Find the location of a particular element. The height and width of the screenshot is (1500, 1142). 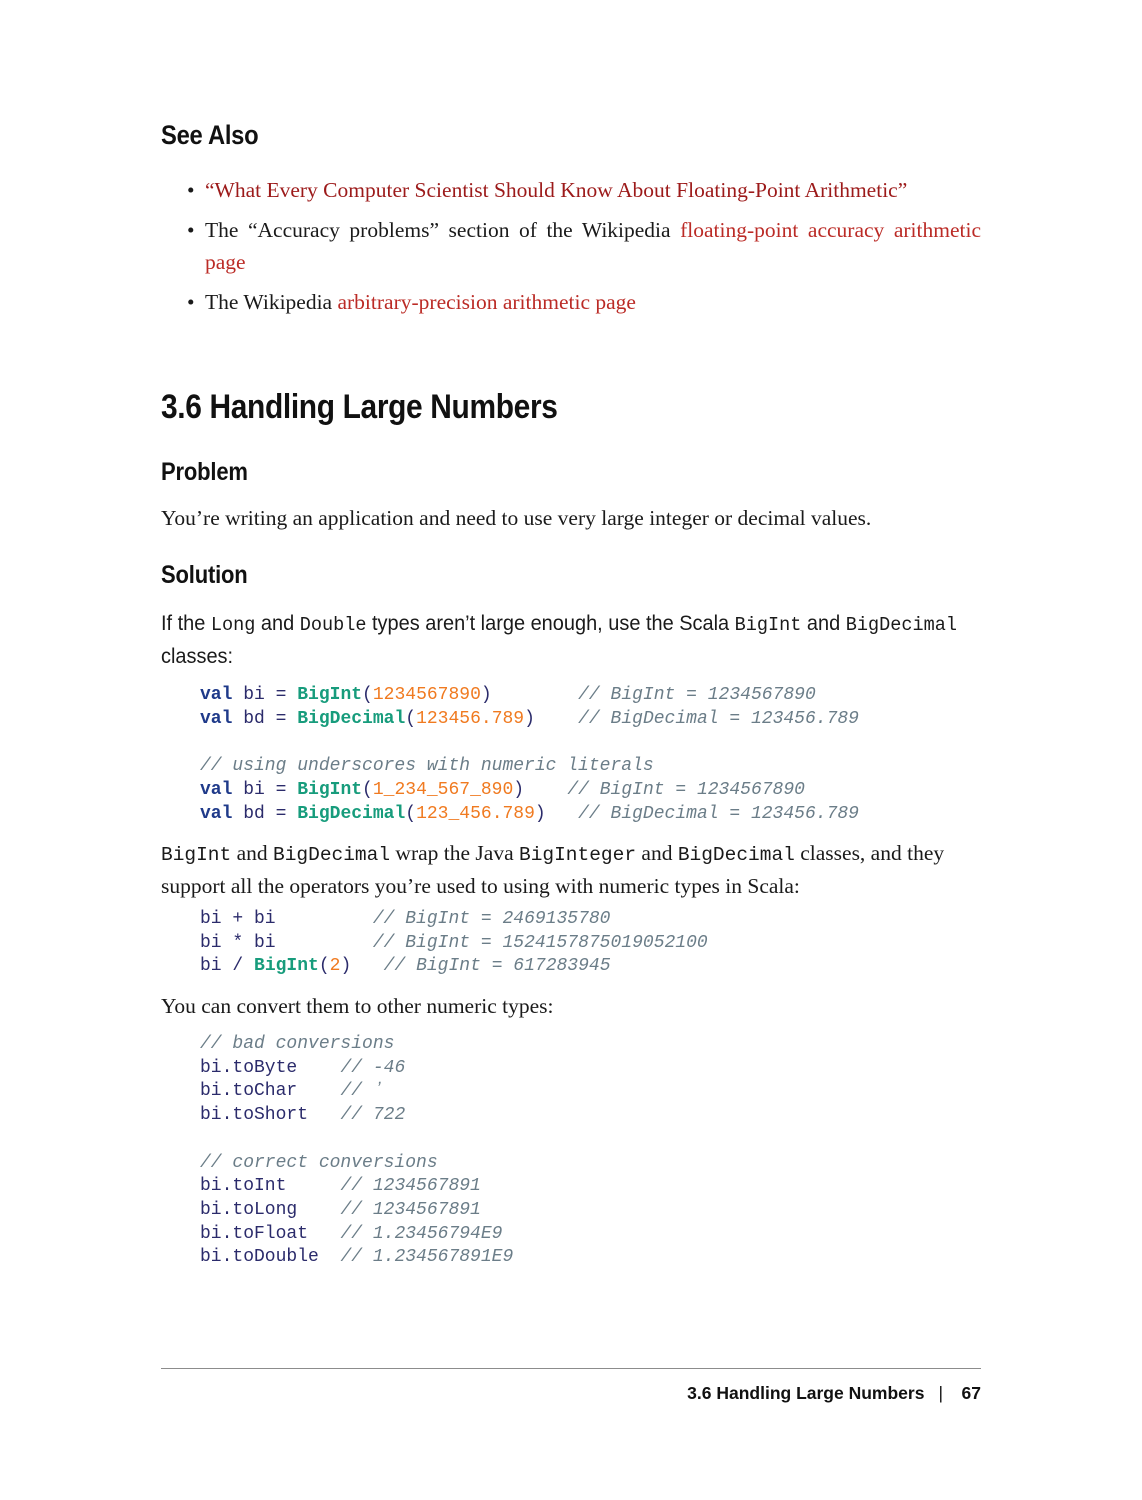

code-line: // bad conversions is located at coordinates (356, 1045).